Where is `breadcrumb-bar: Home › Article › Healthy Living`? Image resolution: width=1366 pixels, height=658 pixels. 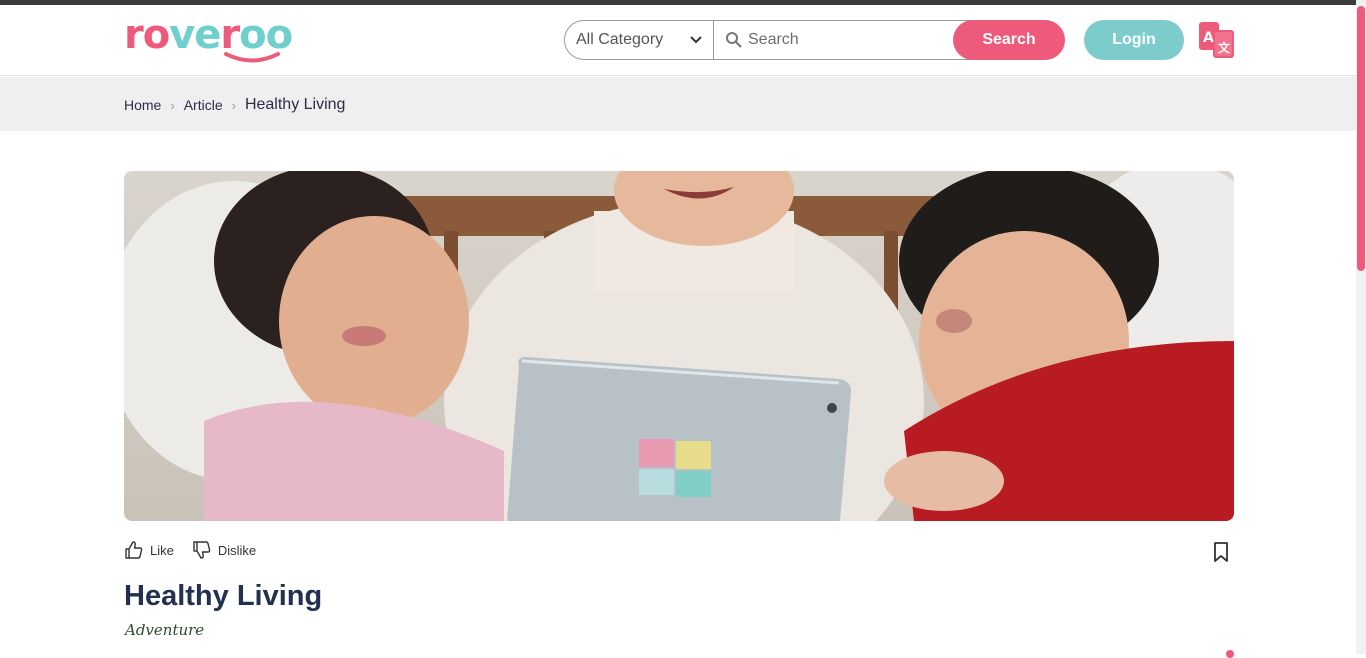
breadcrumb-bar: Home › Article › Healthy Living is located at coordinates (678, 104).